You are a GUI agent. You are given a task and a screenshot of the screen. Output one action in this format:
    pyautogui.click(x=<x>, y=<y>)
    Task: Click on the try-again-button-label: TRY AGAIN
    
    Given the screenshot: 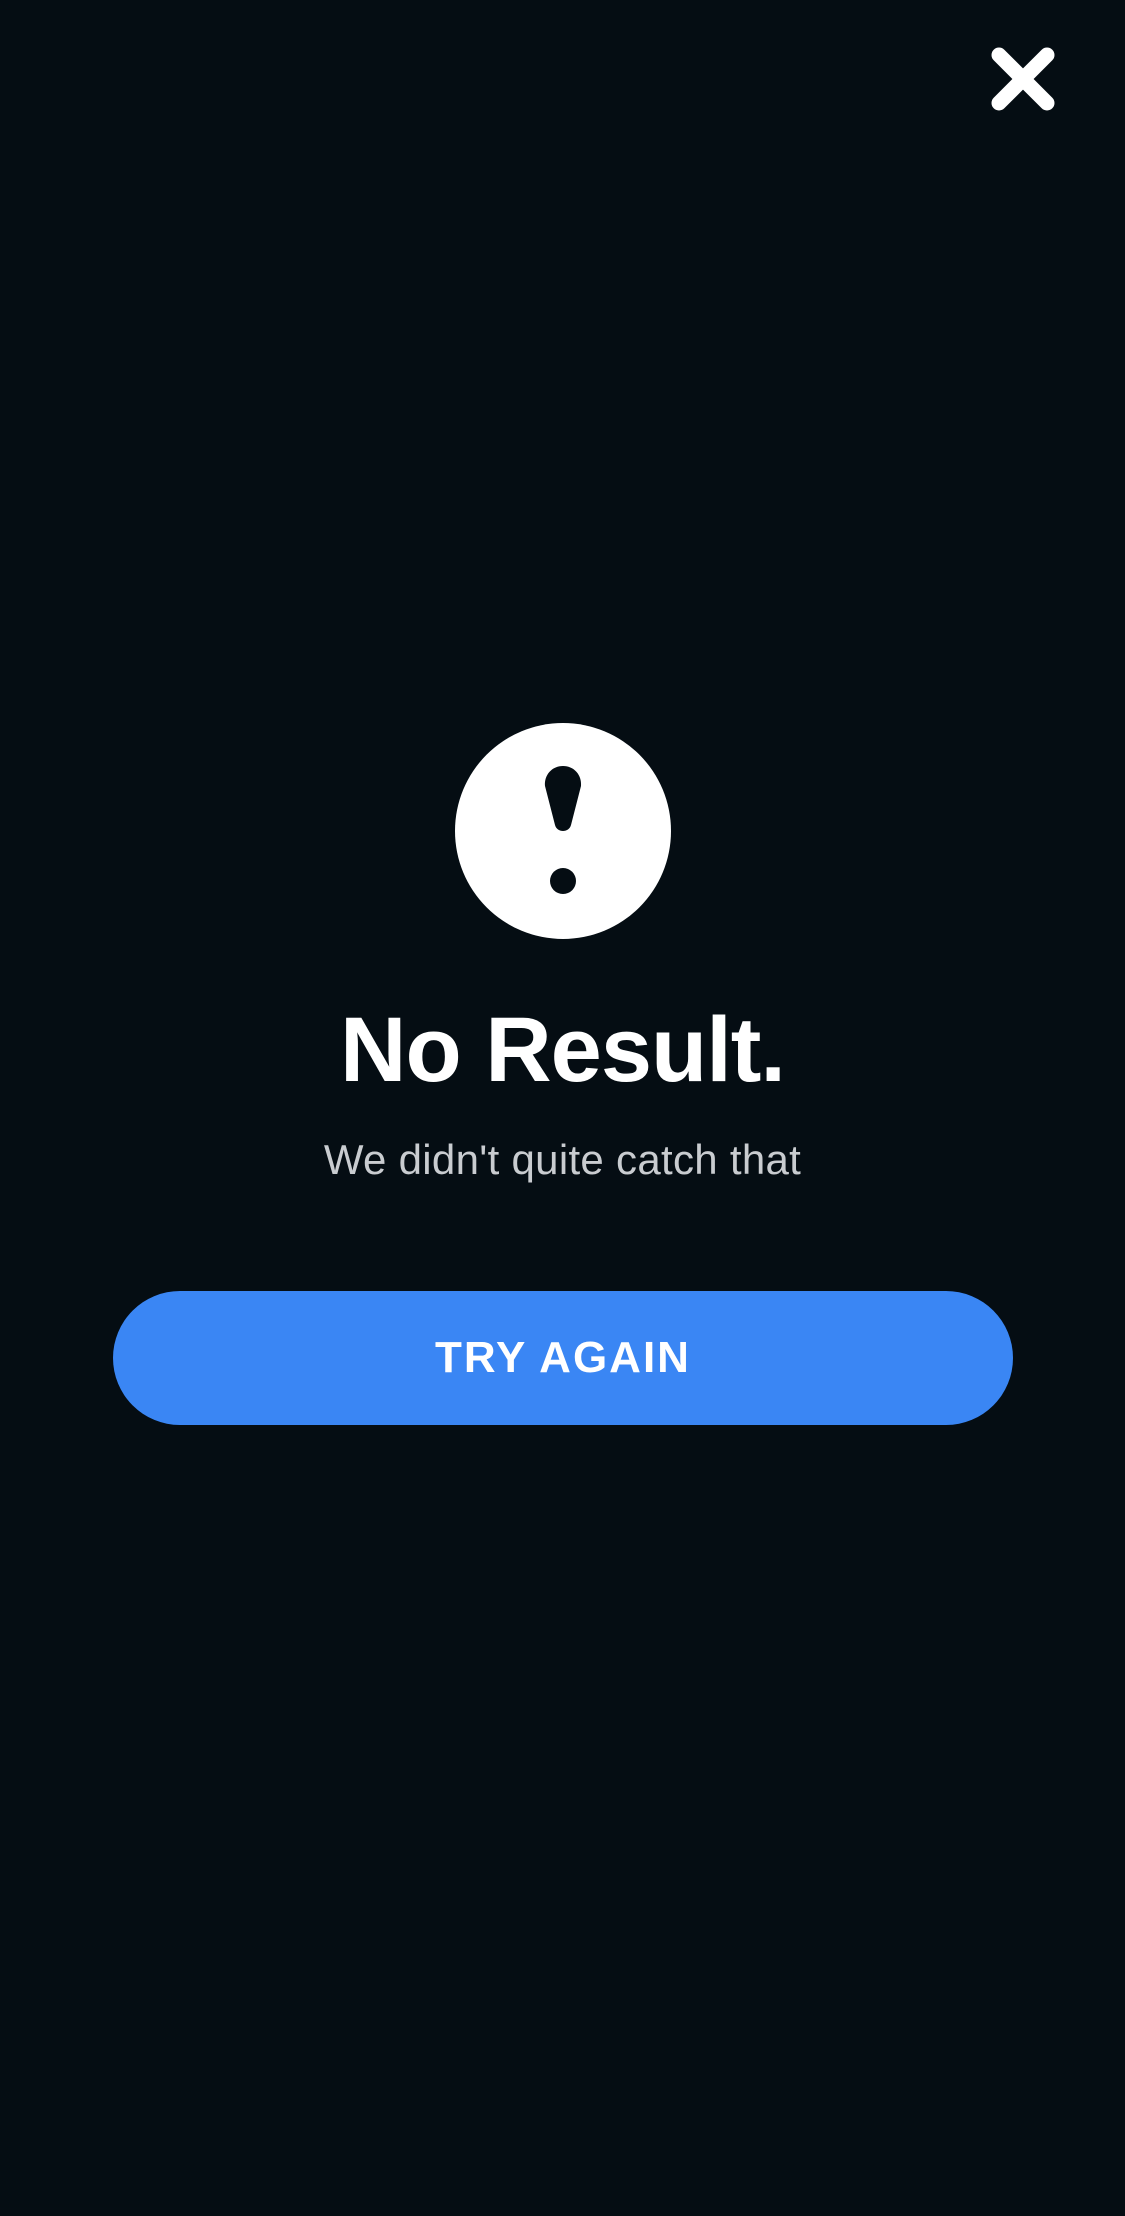 What is the action you would take?
    pyautogui.click(x=563, y=1357)
    